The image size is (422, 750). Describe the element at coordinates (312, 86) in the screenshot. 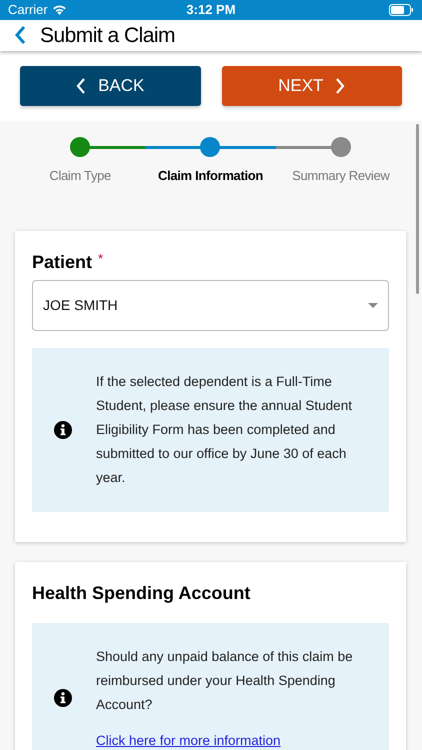

I see `next-button: NEXT` at that location.